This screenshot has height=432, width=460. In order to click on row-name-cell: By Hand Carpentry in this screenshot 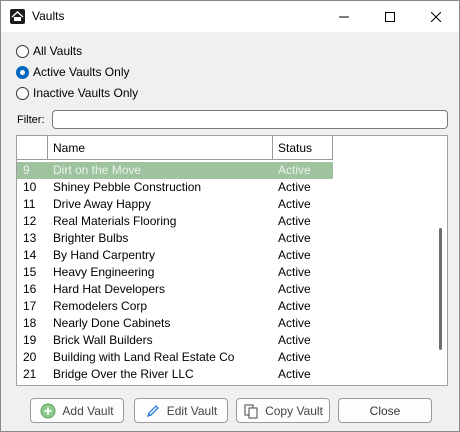, I will do `click(104, 255)`.